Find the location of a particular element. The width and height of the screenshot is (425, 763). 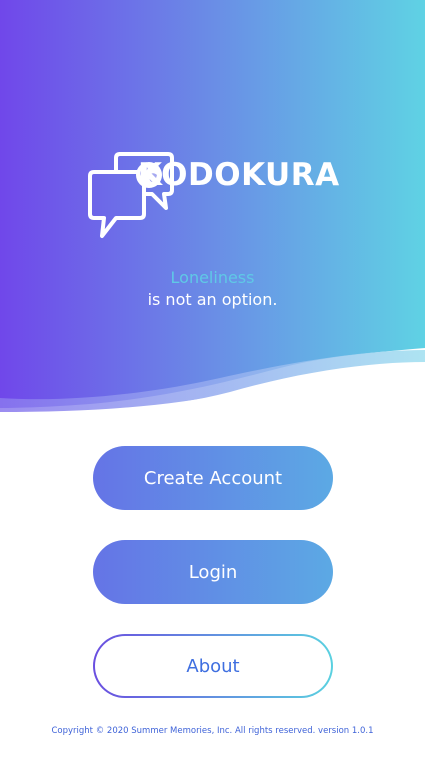

brand-wordmark: KODOKURA is located at coordinates (239, 175).